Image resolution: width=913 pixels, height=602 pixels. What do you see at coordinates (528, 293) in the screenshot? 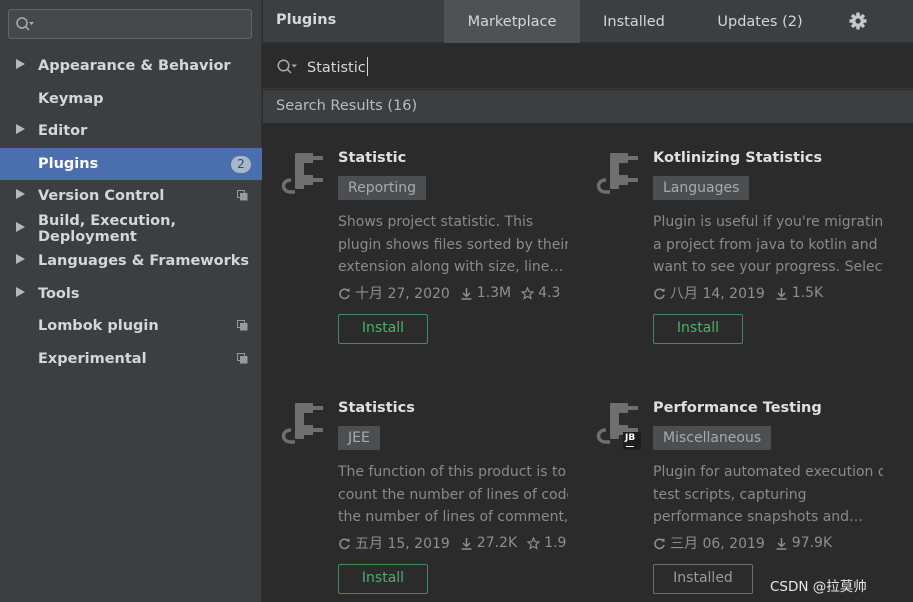
I see `star-icon` at bounding box center [528, 293].